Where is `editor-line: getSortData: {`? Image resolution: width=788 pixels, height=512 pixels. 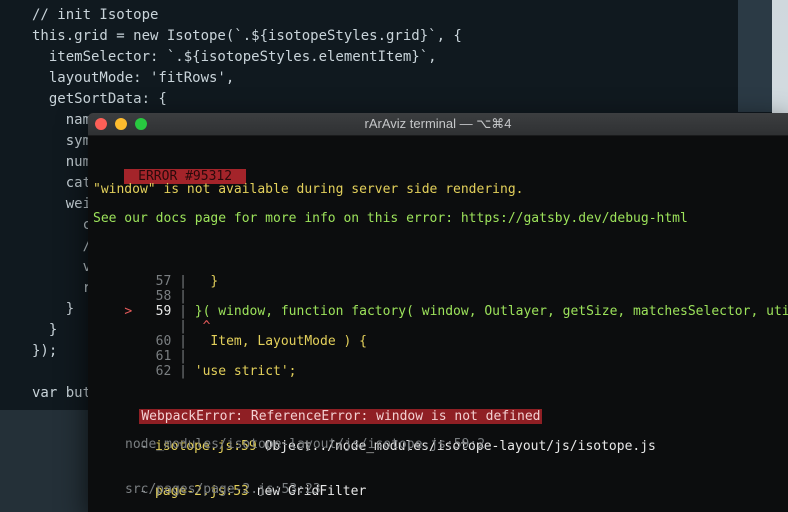
editor-line: getSortData: { is located at coordinates (99, 99).